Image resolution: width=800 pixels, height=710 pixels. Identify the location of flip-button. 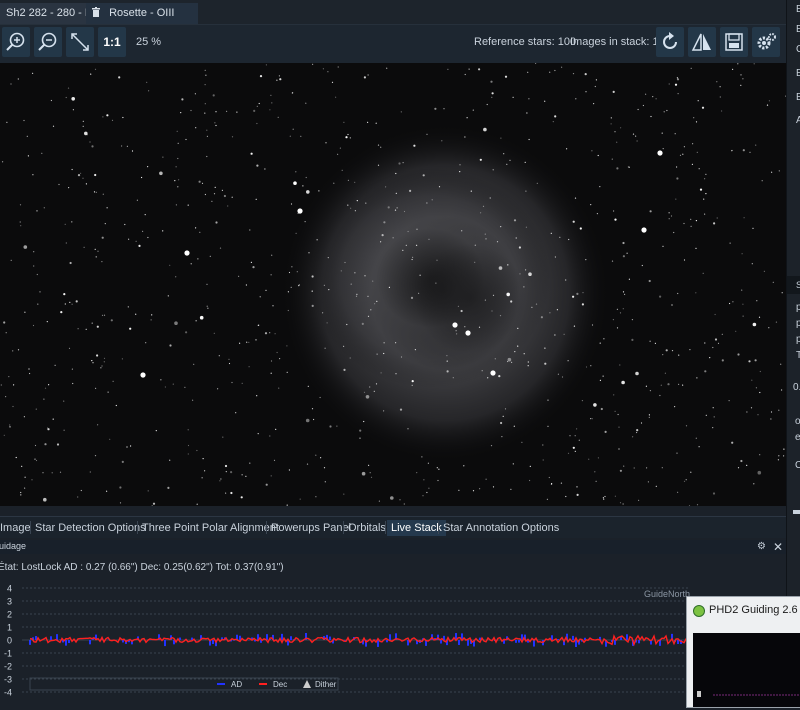
(702, 42).